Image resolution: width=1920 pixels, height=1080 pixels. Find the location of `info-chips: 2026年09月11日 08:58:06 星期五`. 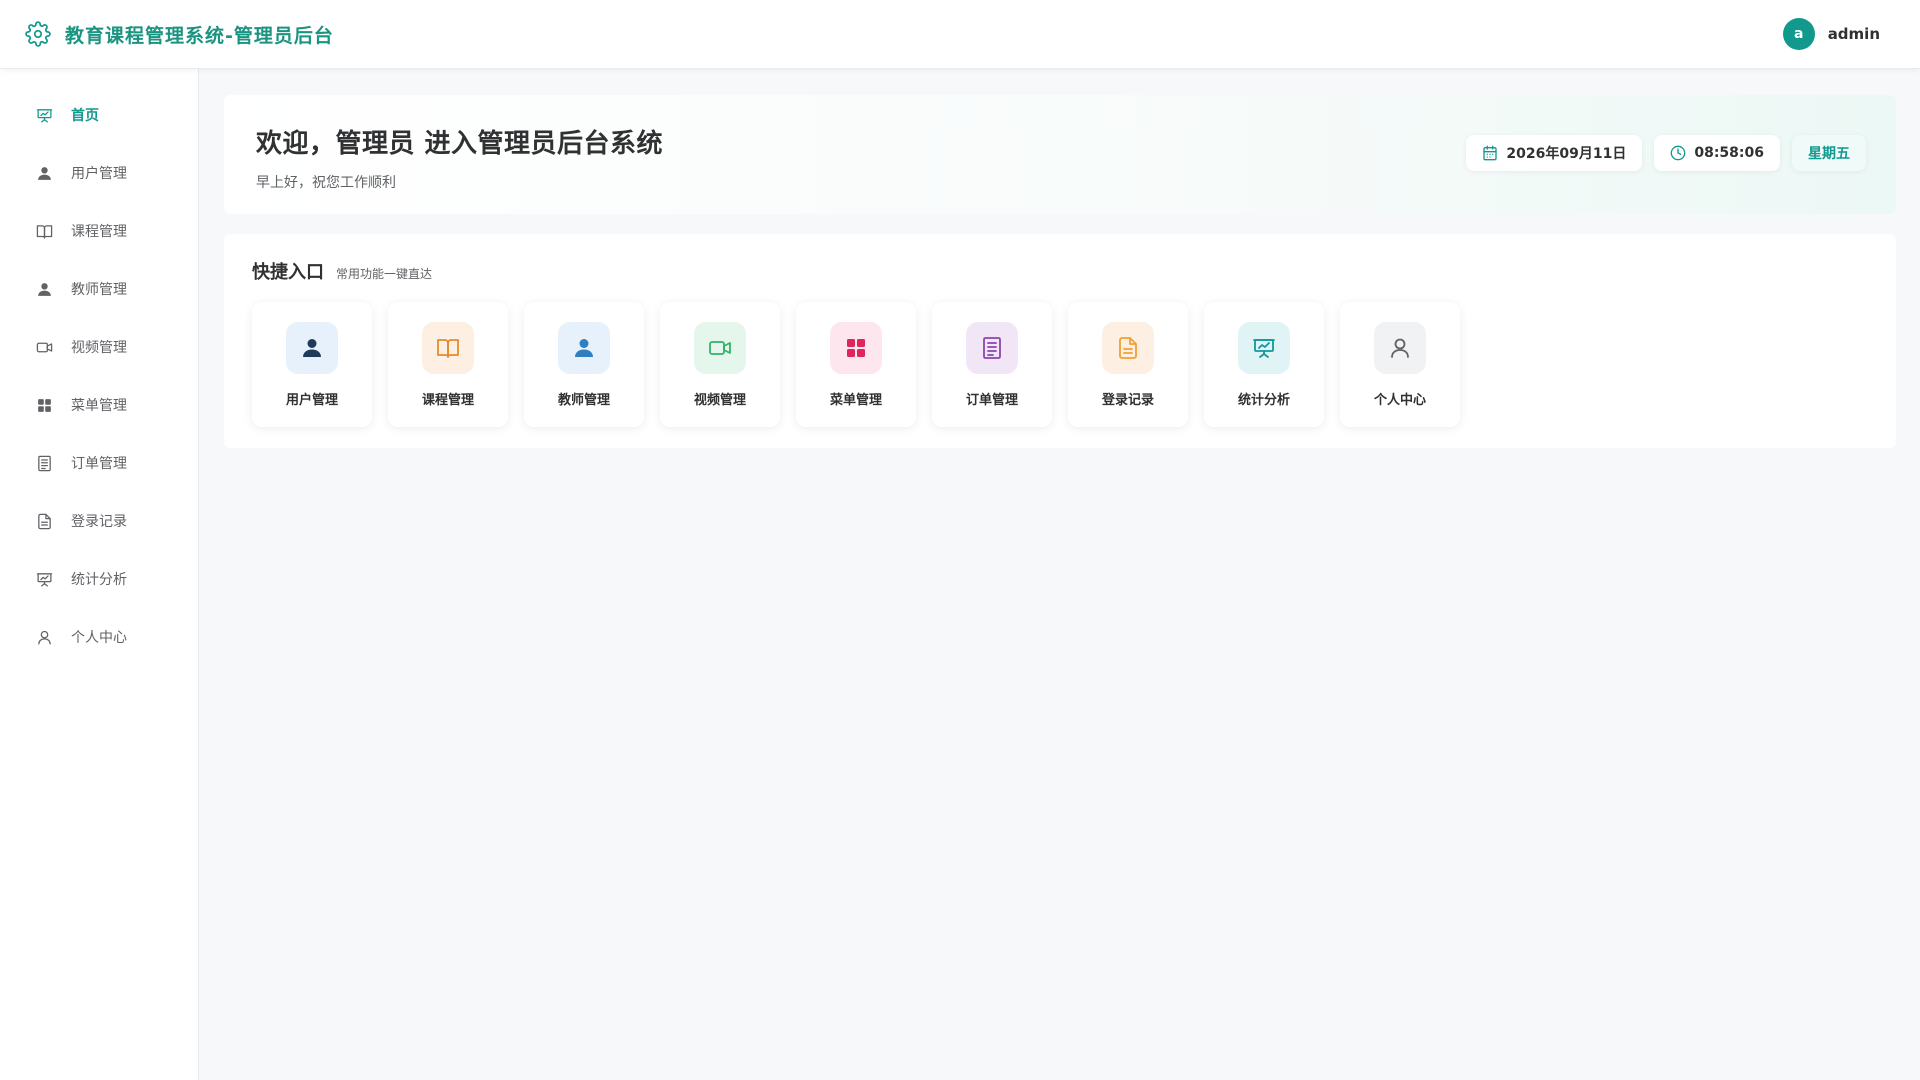

info-chips: 2026年09月11日 08:58:06 星期五 is located at coordinates (1666, 153).